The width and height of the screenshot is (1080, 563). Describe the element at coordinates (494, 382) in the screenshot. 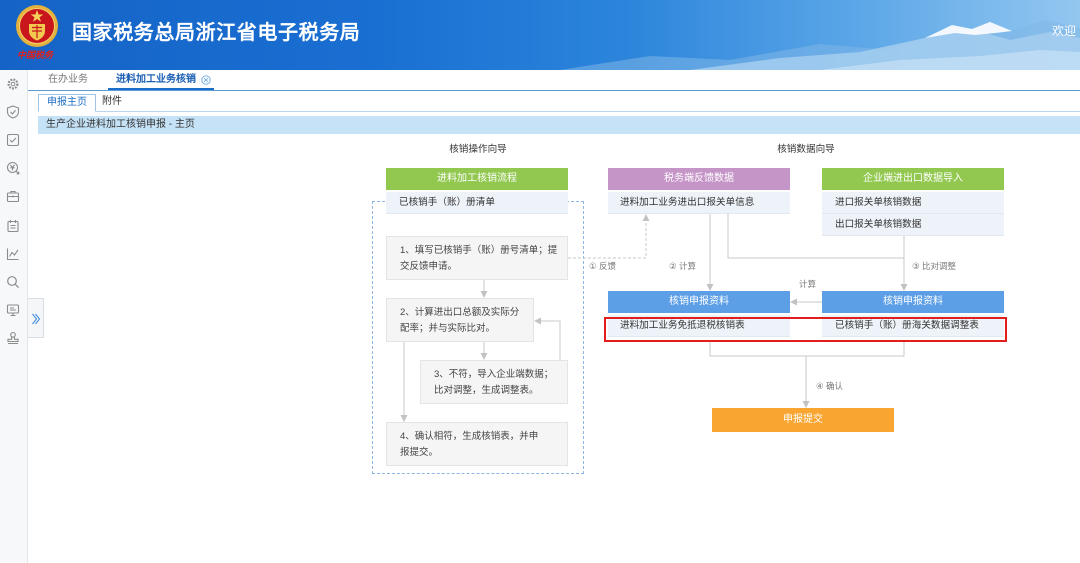

I see `step-3: 3、不符，导入企业端数据； 比对调整，生成调整表。` at that location.